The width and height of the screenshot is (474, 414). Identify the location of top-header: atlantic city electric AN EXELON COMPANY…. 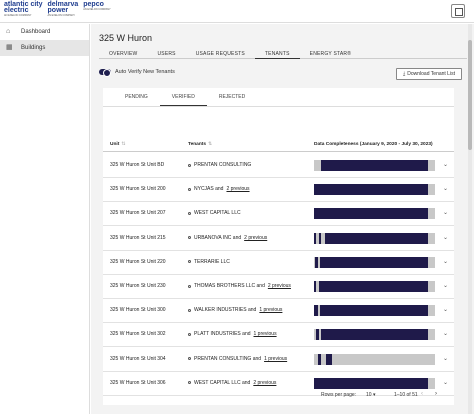
(237, 11).